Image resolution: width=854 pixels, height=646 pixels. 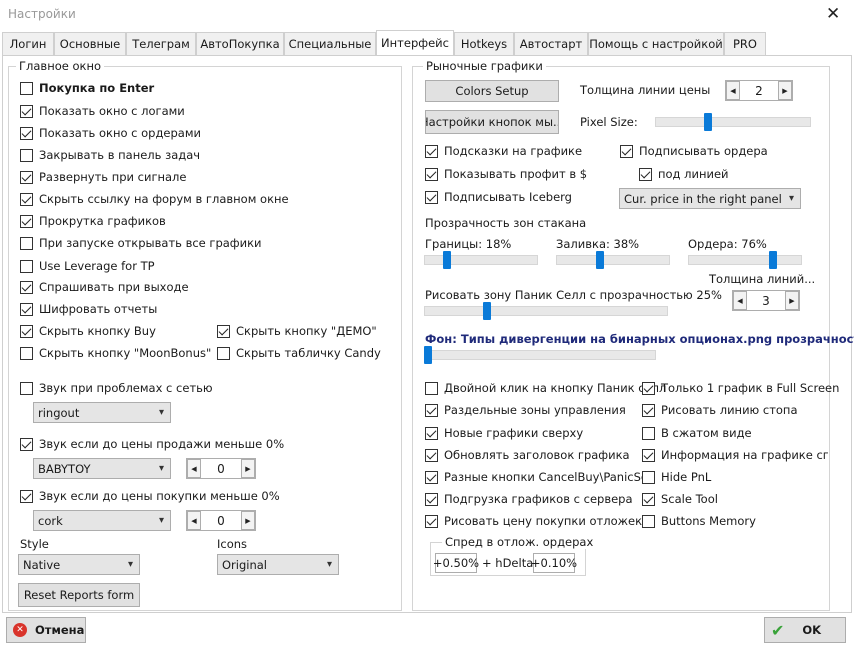 I want to click on cb-hide-candy: Скрыть табличку Candy, so click(x=299, y=353).